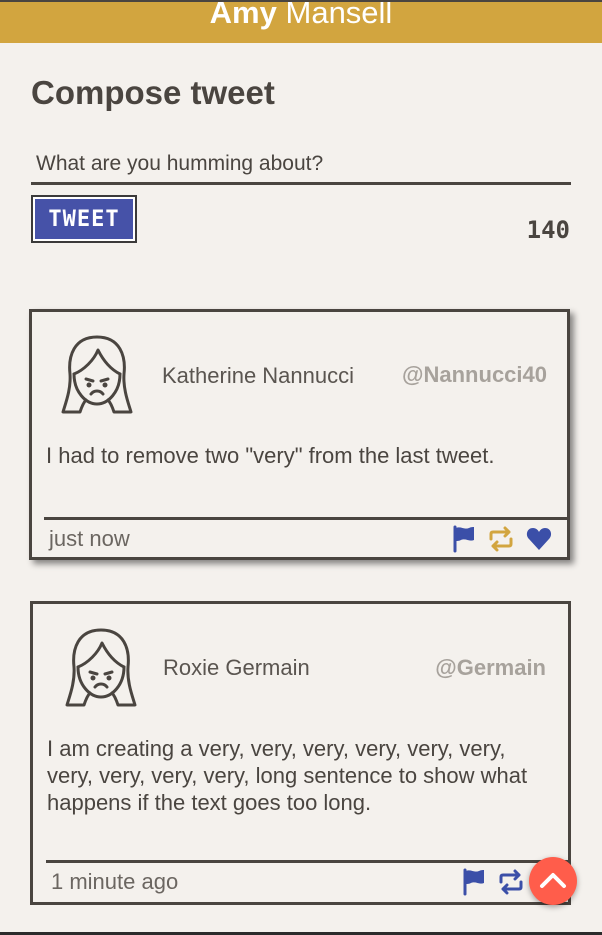  I want to click on character-counter: 140, so click(548, 230).